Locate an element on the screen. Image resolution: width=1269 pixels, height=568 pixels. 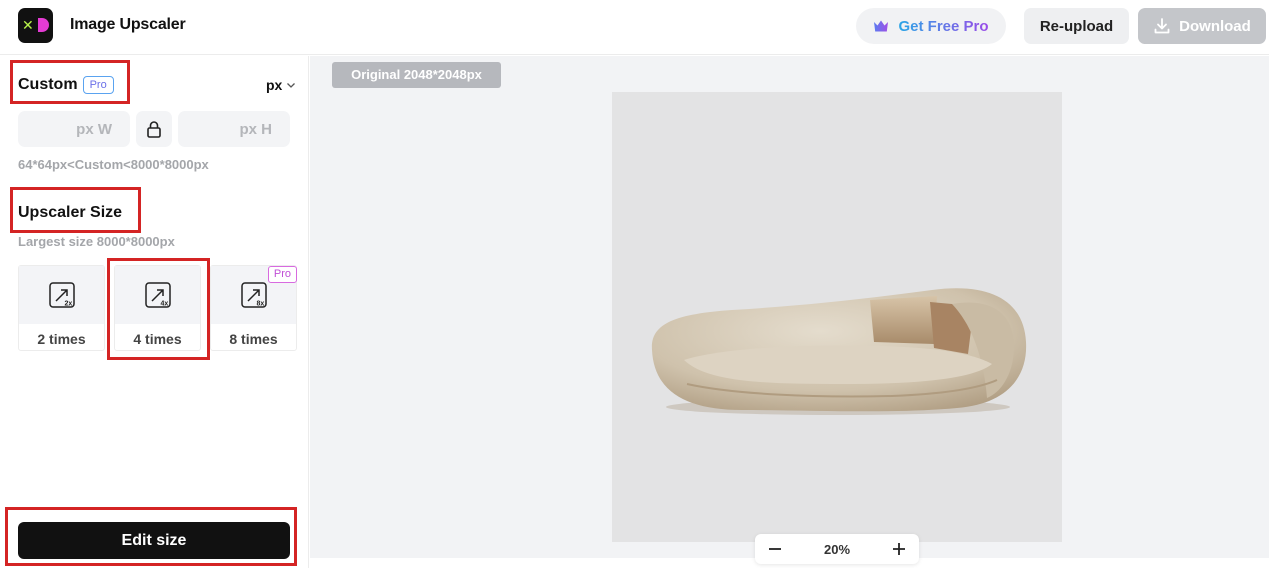
svg-text: 4x is located at coordinates (164, 304).